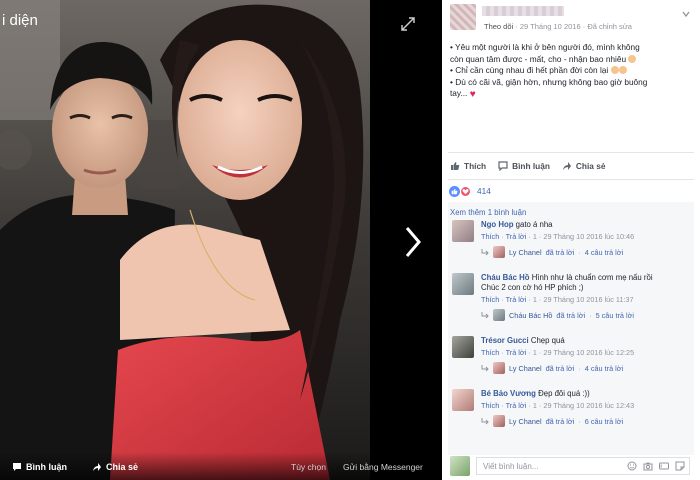  I want to click on emoji-icon, so click(632, 466).